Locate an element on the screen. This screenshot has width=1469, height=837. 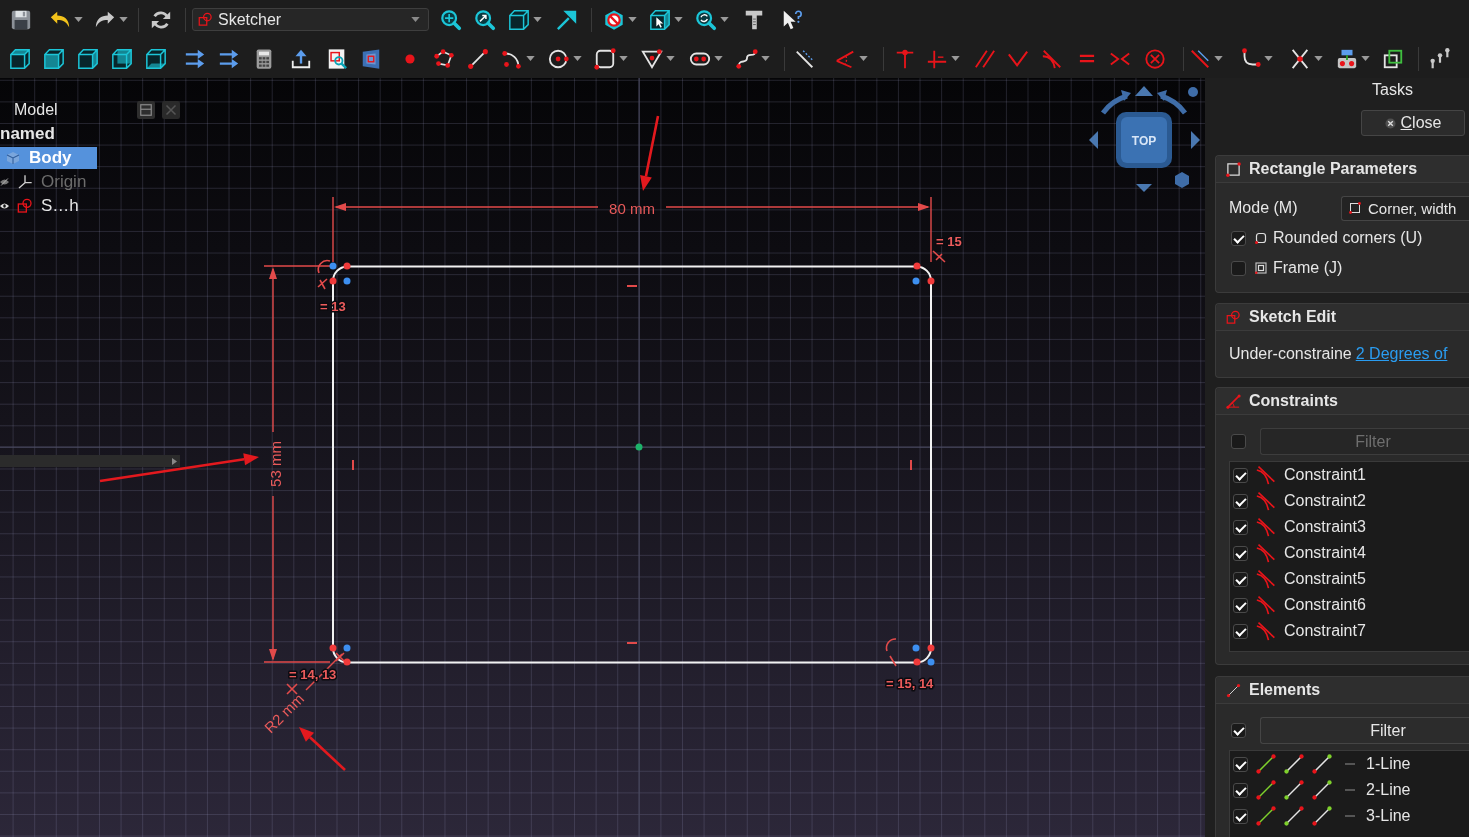
save-icon is located at coordinates (21, 19).